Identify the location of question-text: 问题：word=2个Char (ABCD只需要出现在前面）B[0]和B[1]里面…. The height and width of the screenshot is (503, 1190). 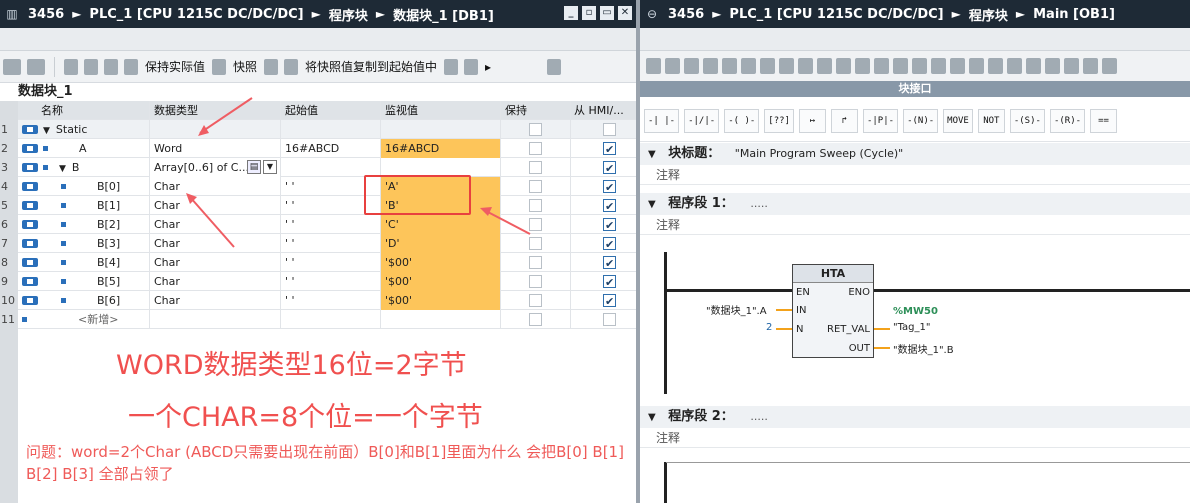
(325, 463).